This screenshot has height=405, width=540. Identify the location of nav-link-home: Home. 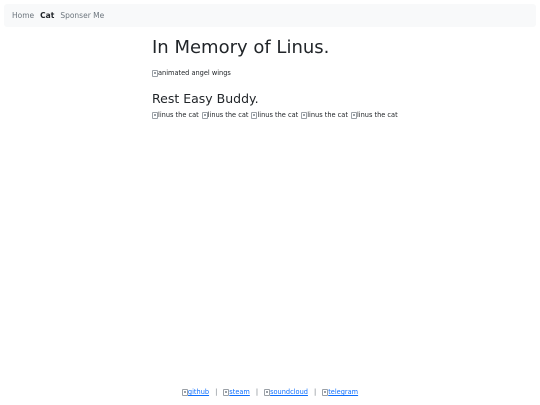
(23, 15).